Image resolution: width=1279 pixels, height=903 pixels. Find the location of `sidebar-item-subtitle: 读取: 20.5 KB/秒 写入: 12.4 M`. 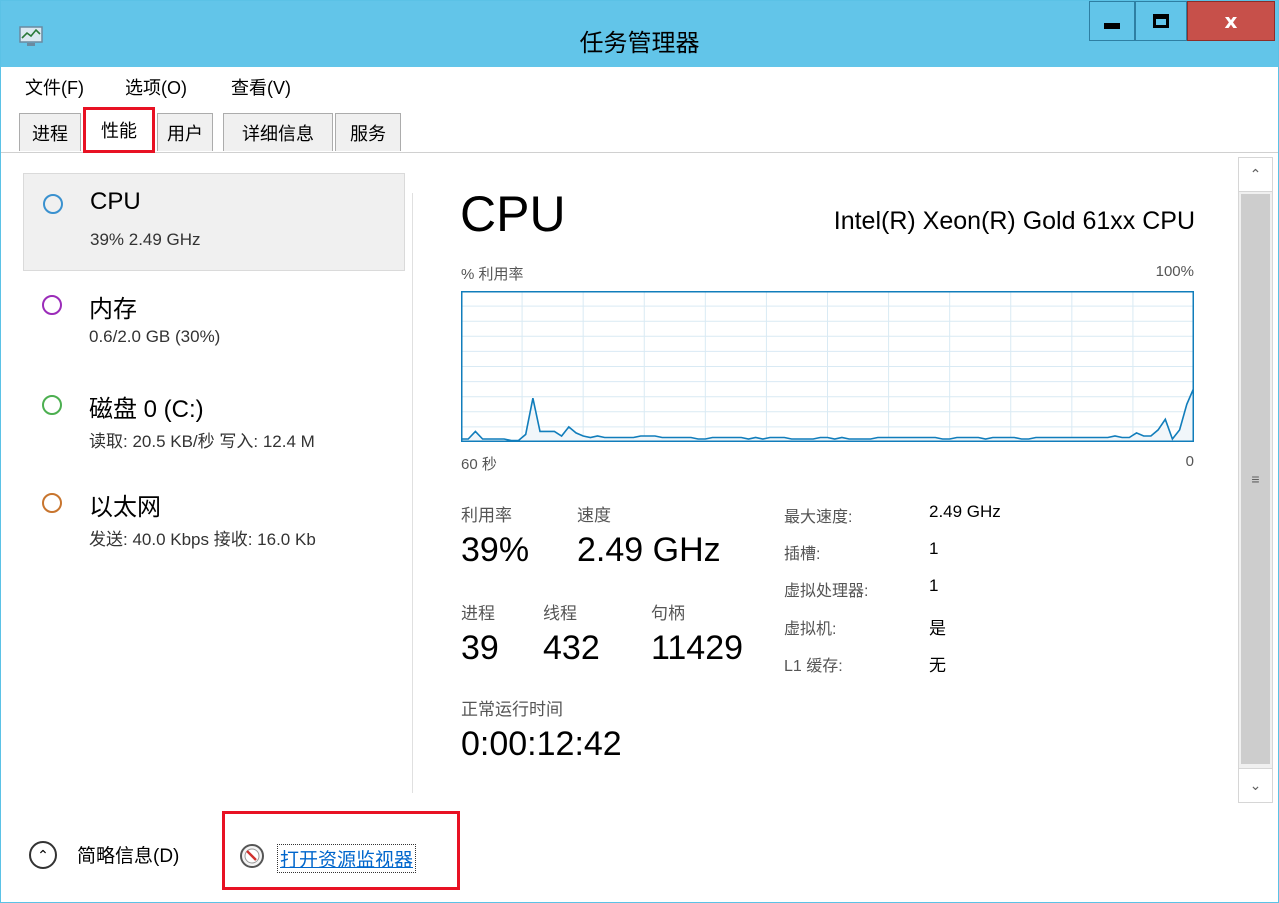

sidebar-item-subtitle: 读取: 20.5 KB/秒 写入: 12.4 M is located at coordinates (202, 441).